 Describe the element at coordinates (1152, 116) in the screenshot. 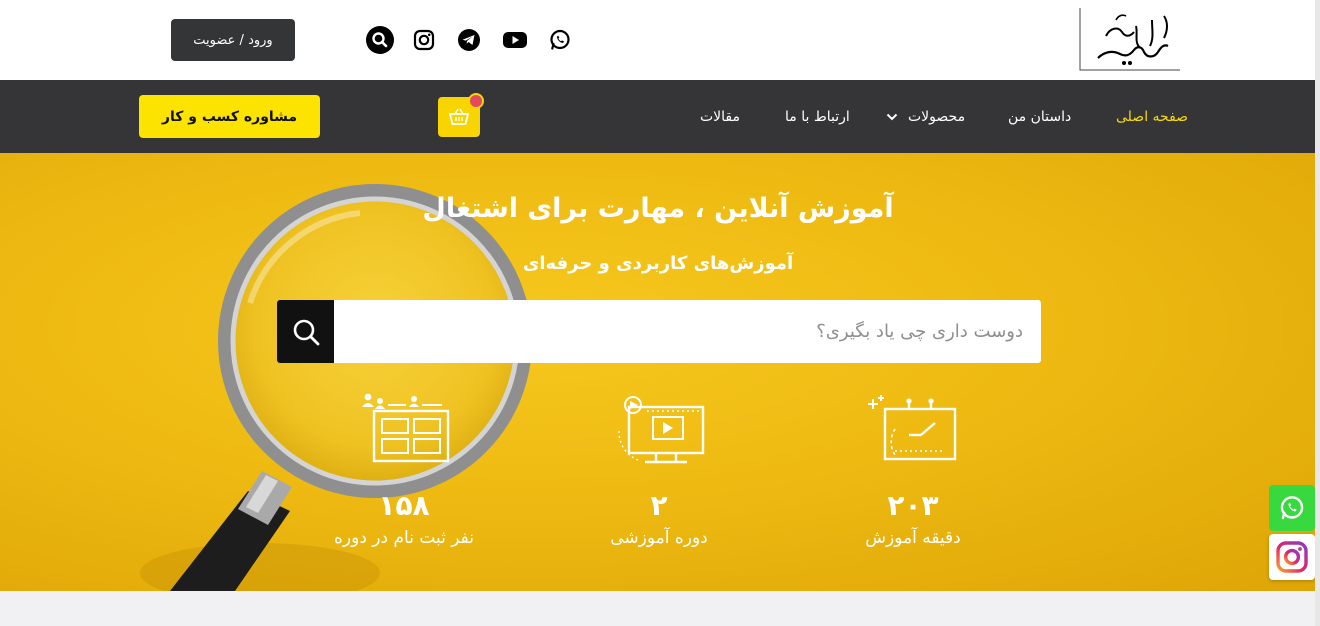

I see `nav-home: صفحه اصلی` at that location.